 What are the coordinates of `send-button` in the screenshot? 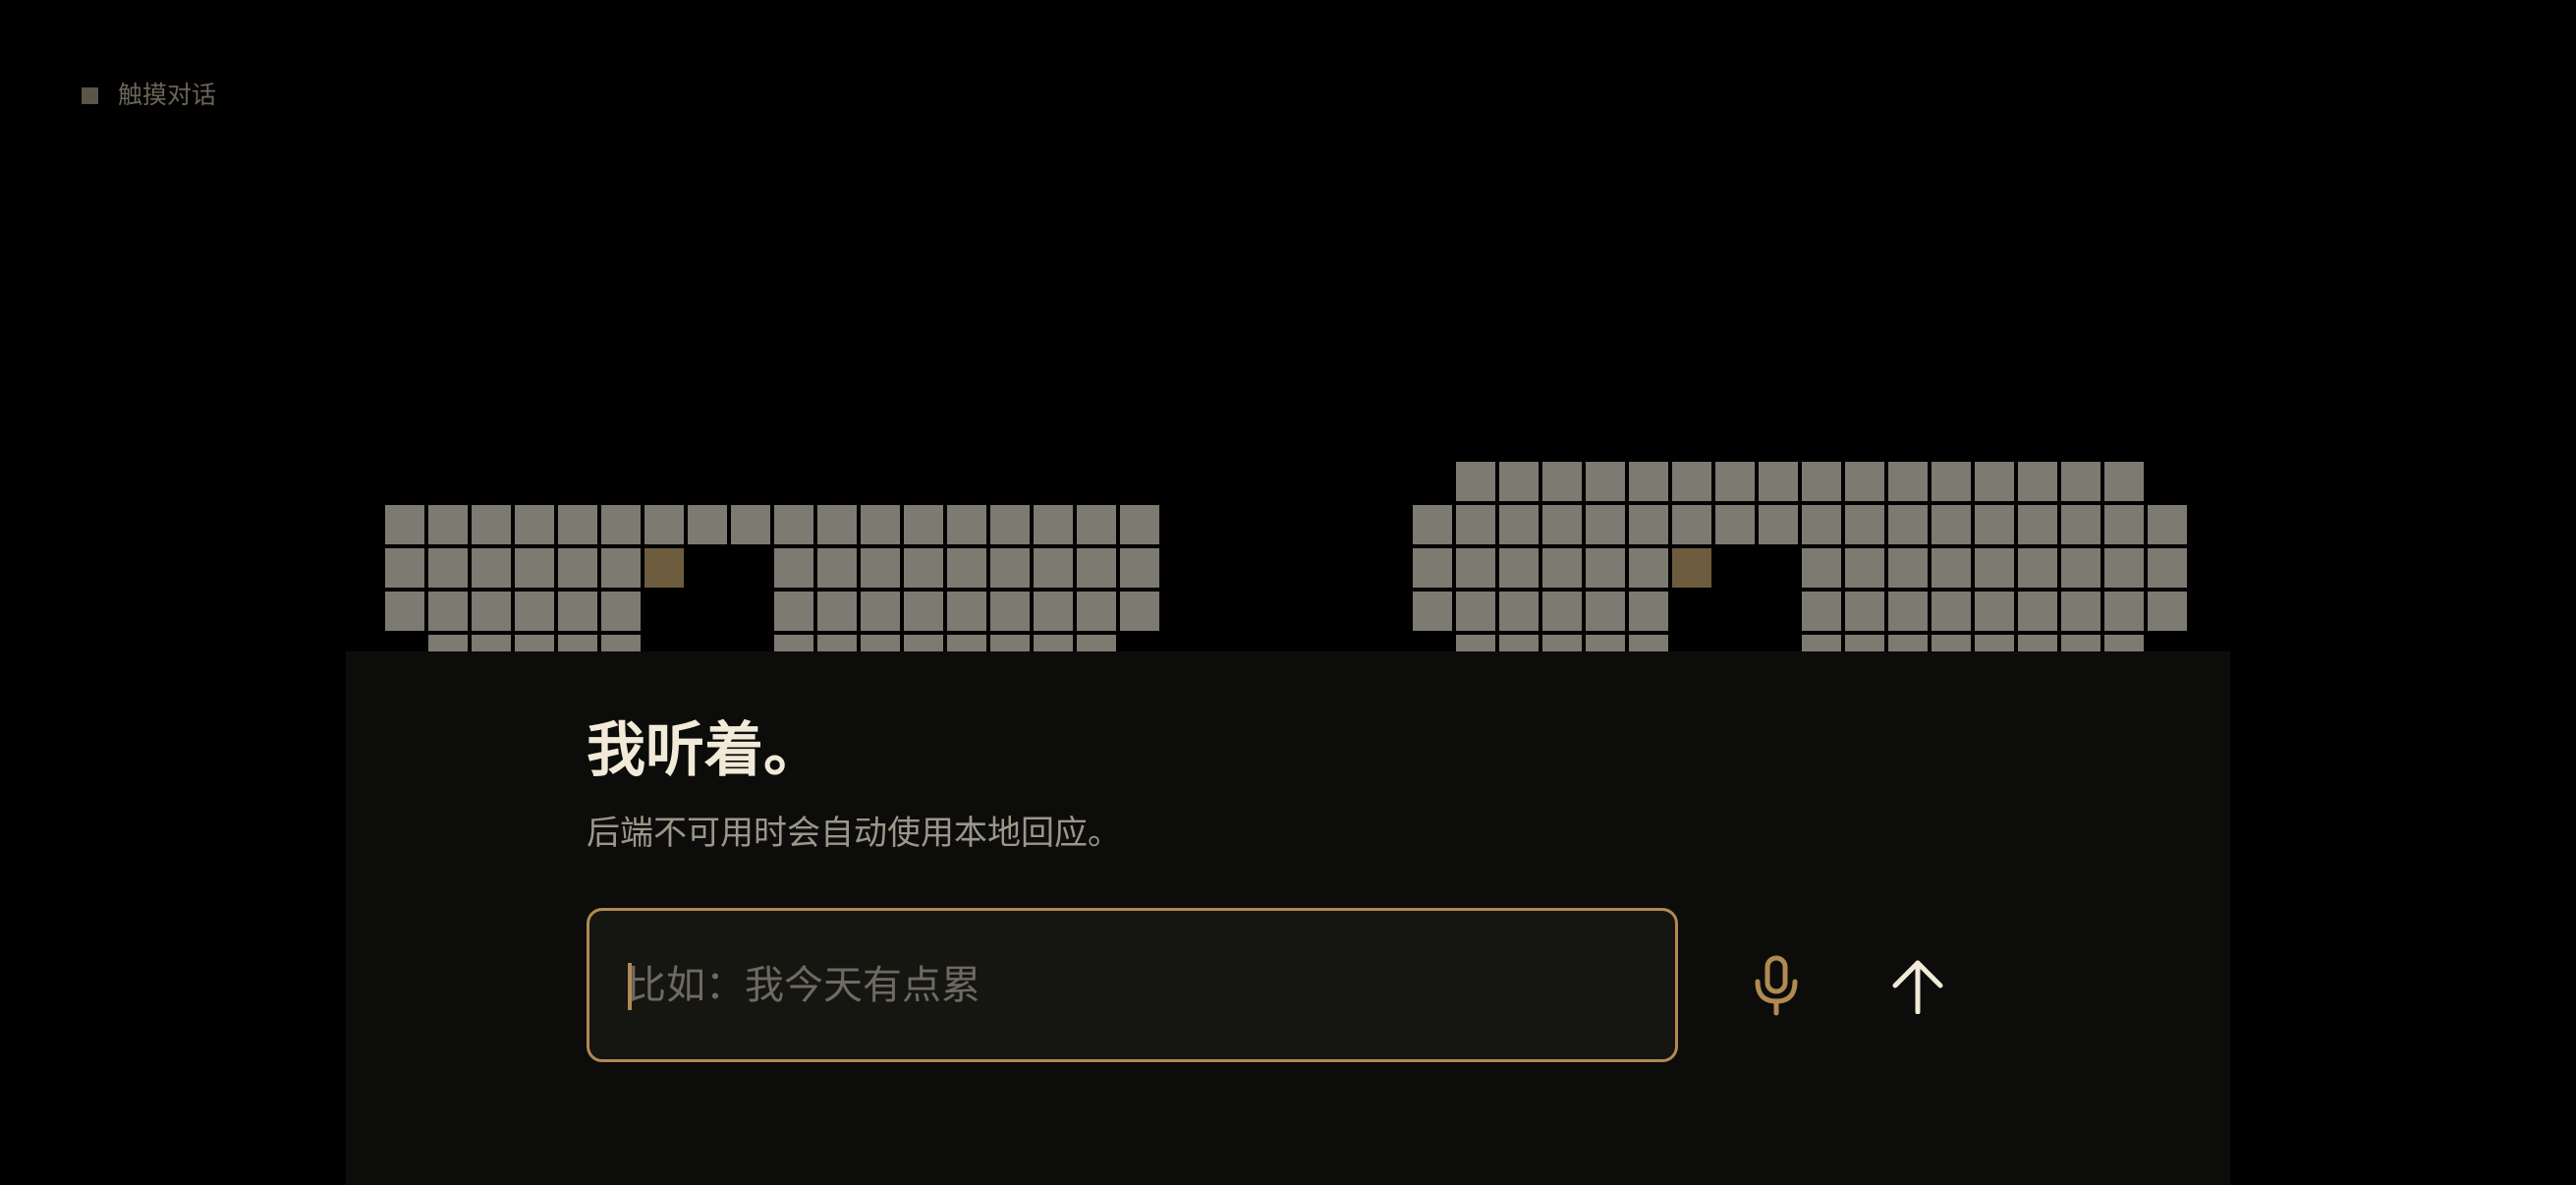 It's located at (1917, 986).